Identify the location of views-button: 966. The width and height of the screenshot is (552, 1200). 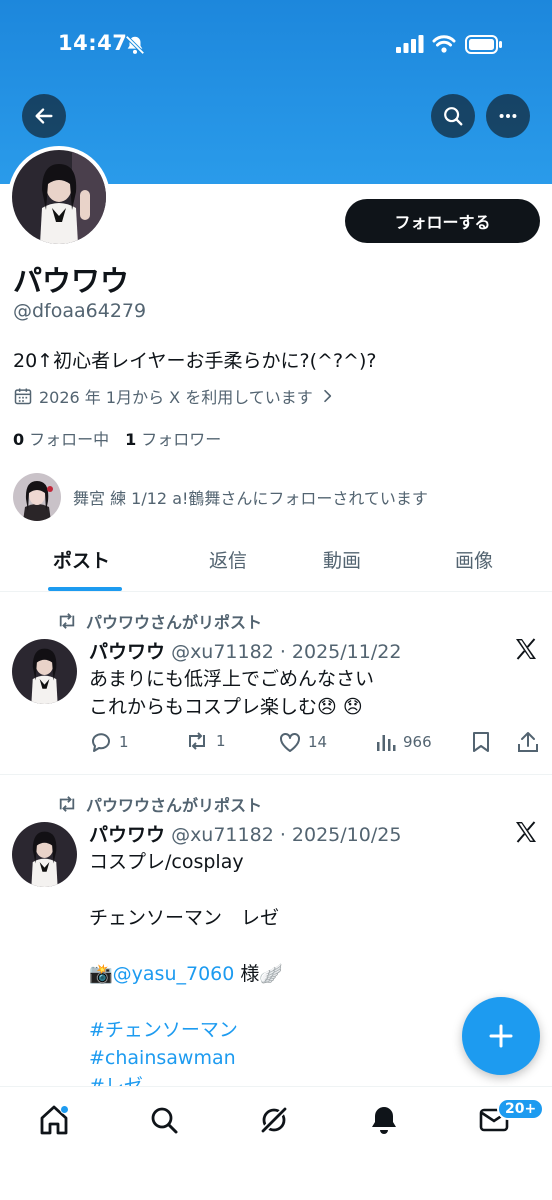
(403, 742).